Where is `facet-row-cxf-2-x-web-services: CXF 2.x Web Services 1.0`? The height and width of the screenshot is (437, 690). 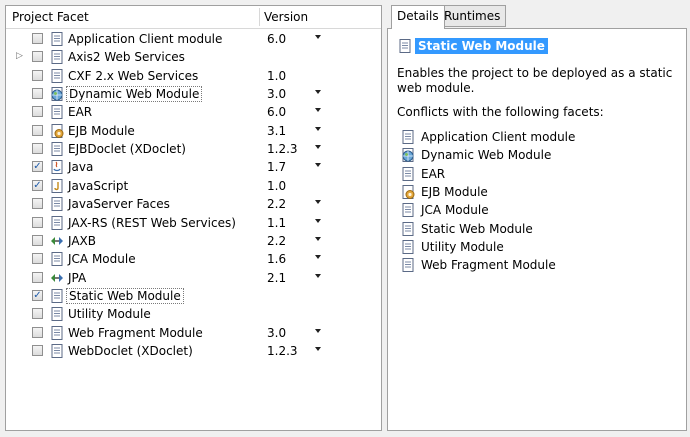
facet-row-cxf-2-x-web-services: CXF 2.x Web Services 1.0 is located at coordinates (193, 76).